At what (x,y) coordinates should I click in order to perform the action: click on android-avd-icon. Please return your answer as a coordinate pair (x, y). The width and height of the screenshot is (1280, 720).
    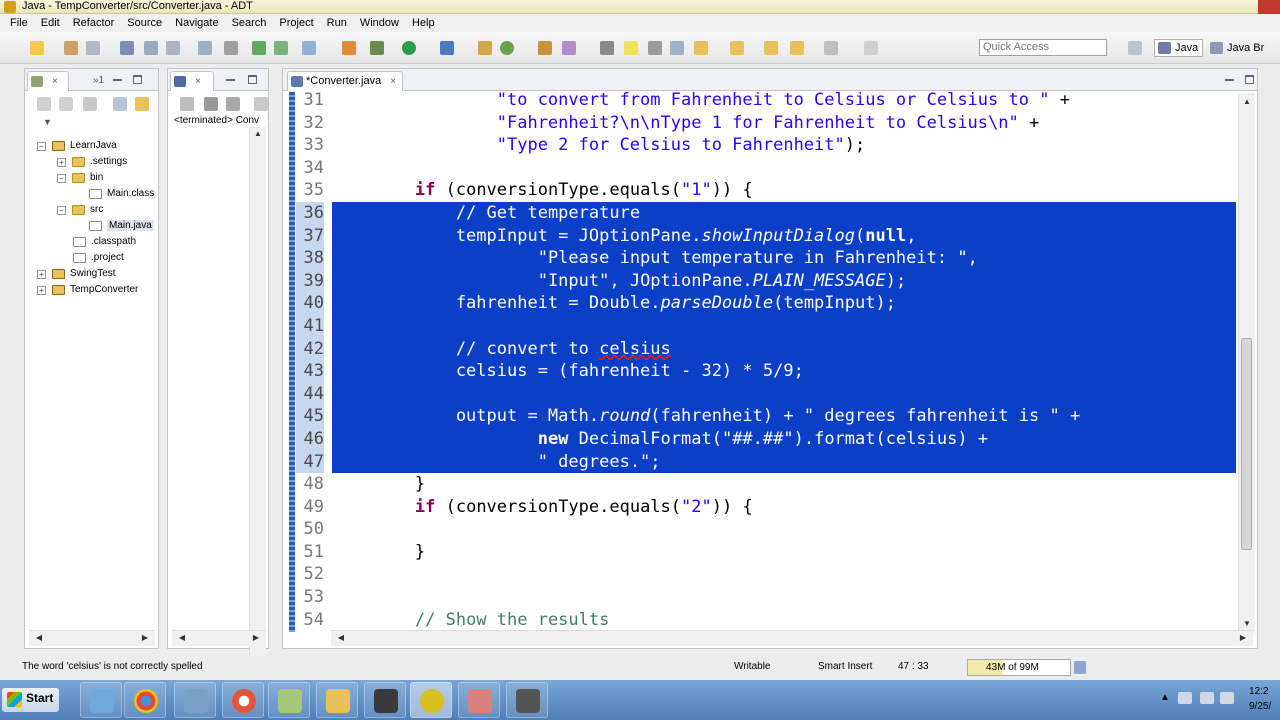
    Looking at the image, I should click on (259, 48).